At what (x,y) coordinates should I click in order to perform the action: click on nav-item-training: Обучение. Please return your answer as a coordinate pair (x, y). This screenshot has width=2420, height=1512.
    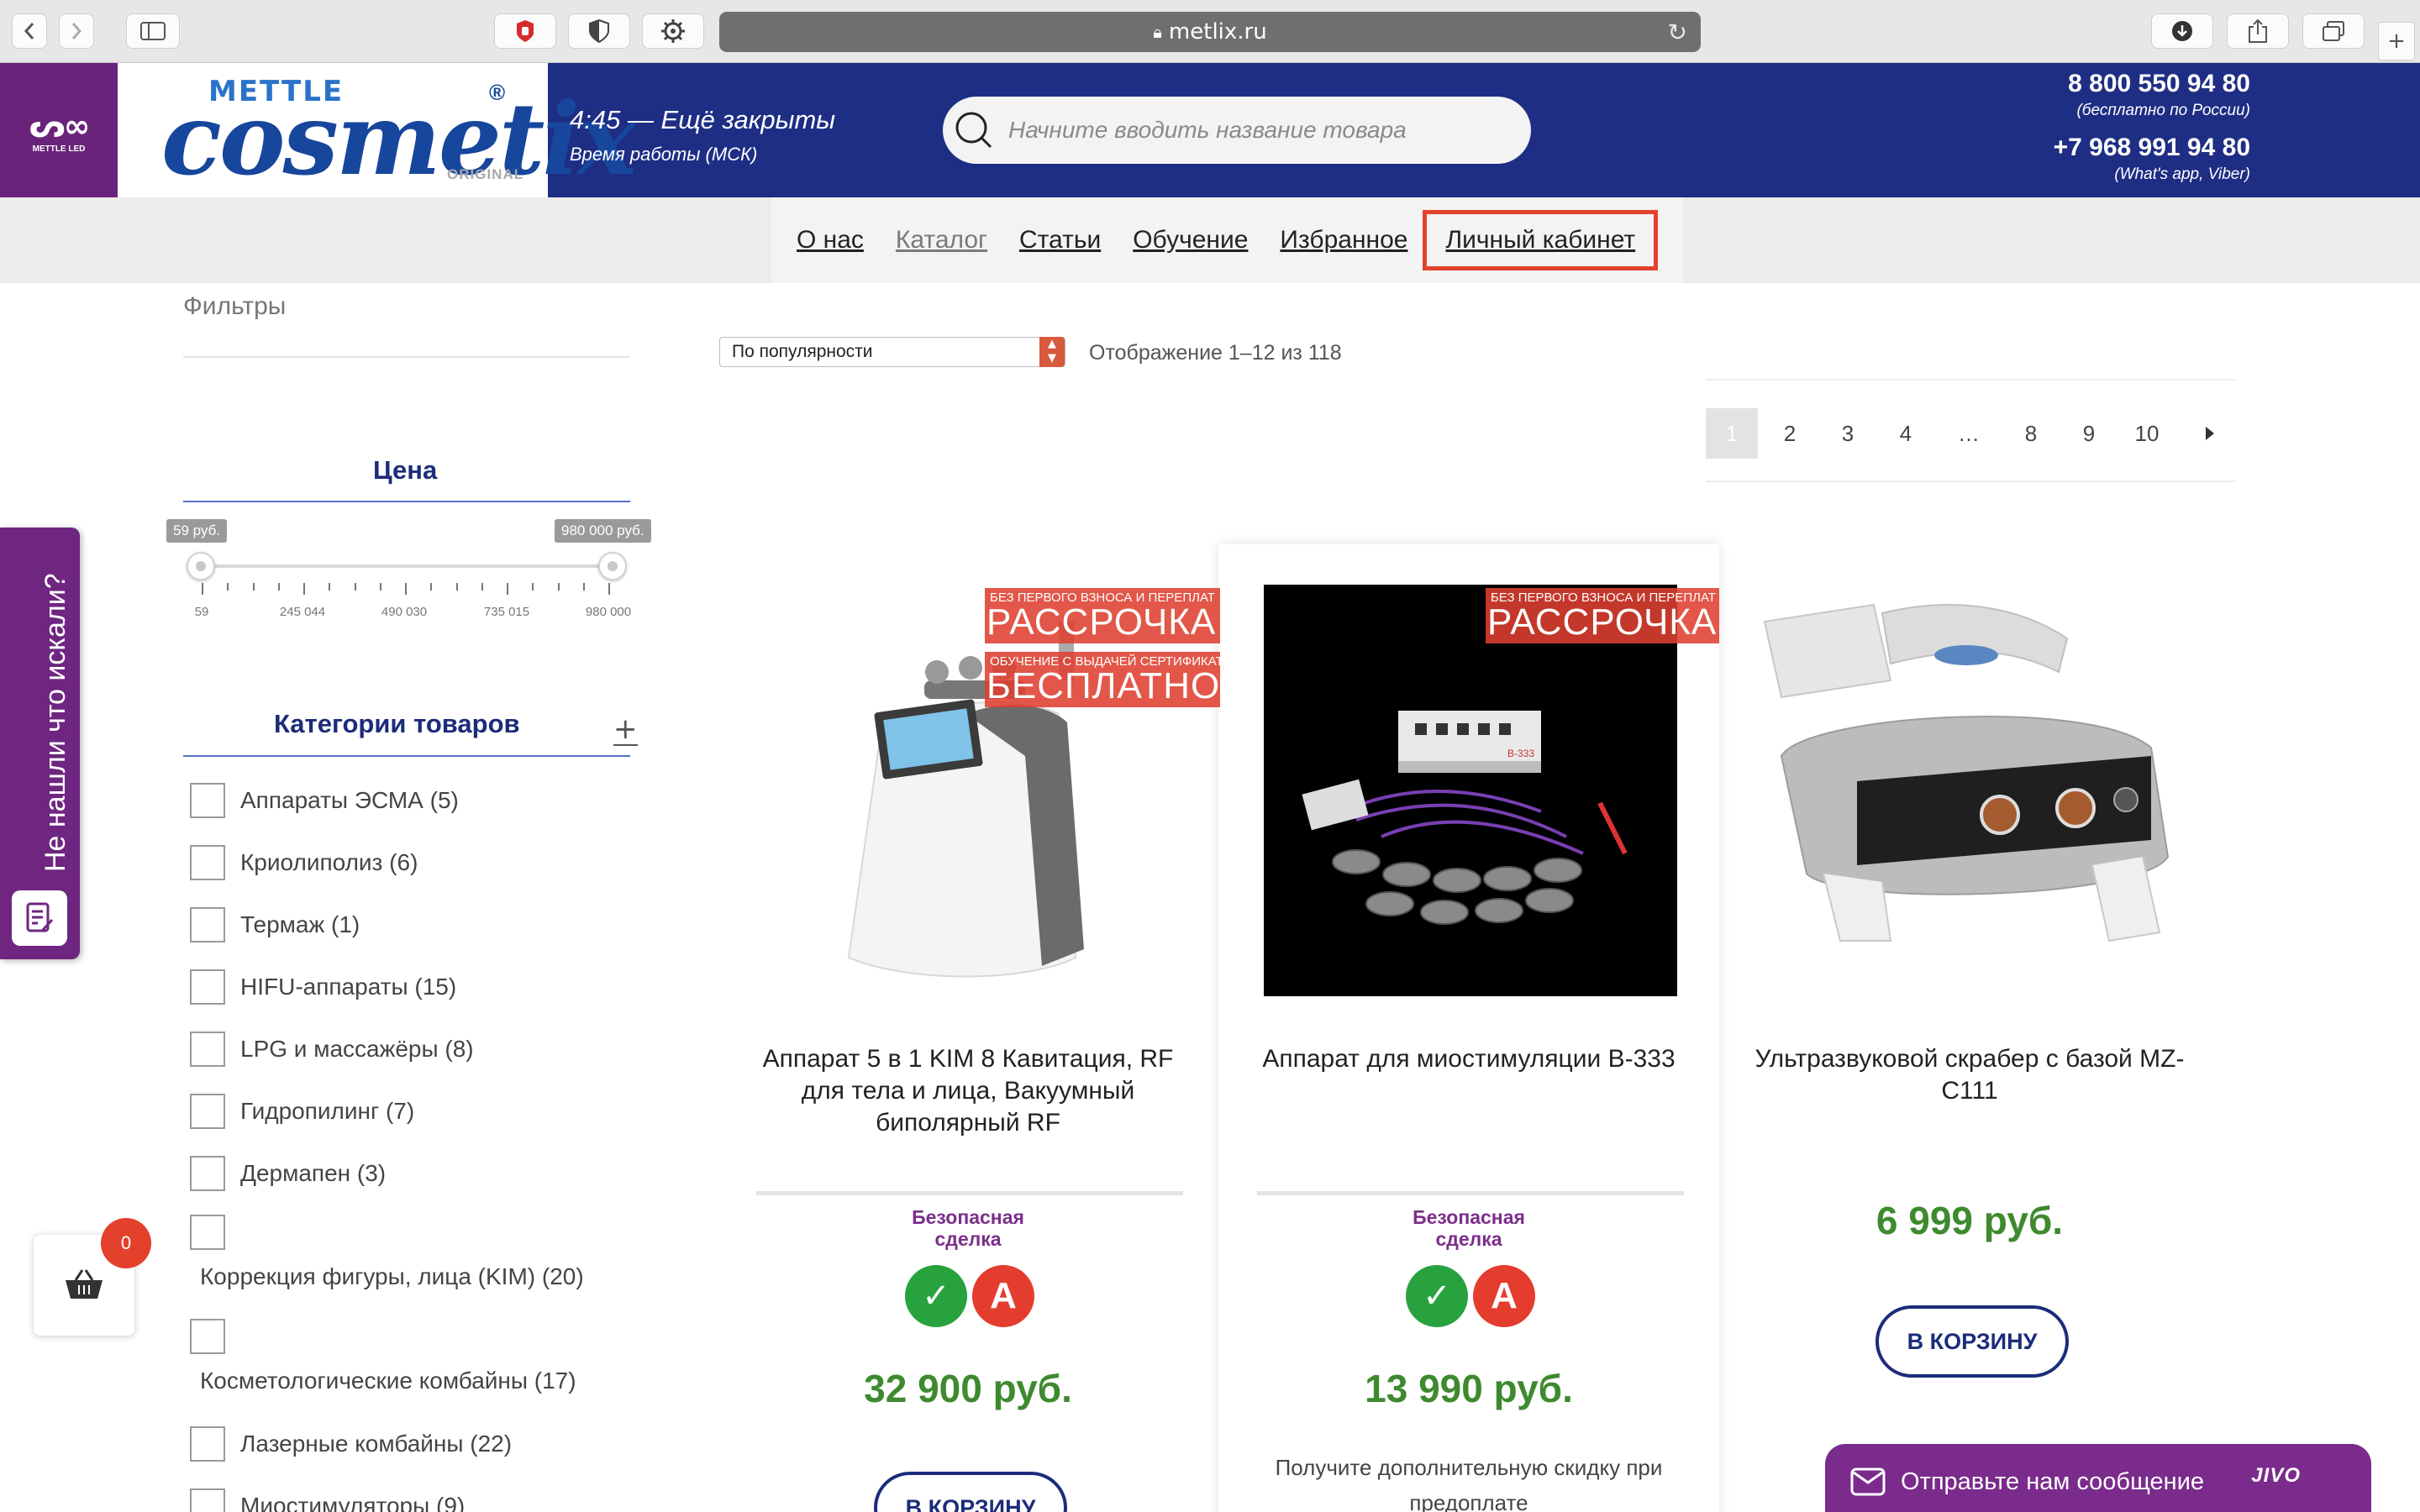
    Looking at the image, I should click on (1191, 240).